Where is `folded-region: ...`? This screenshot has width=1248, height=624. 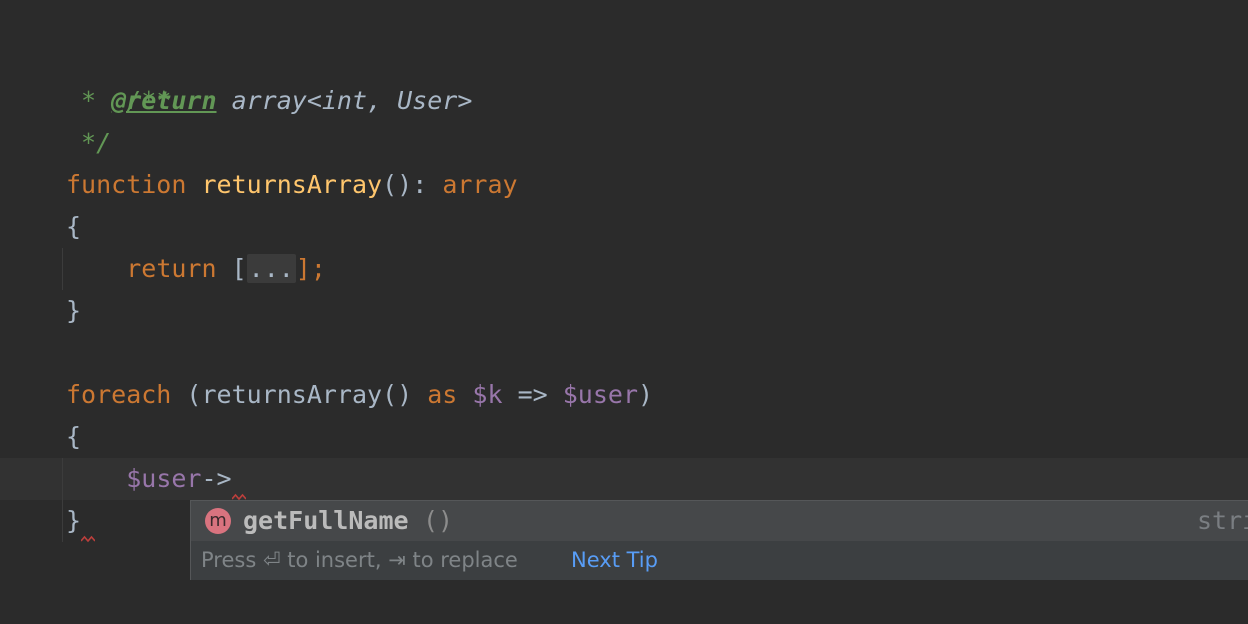 folded-region: ... is located at coordinates (271, 268).